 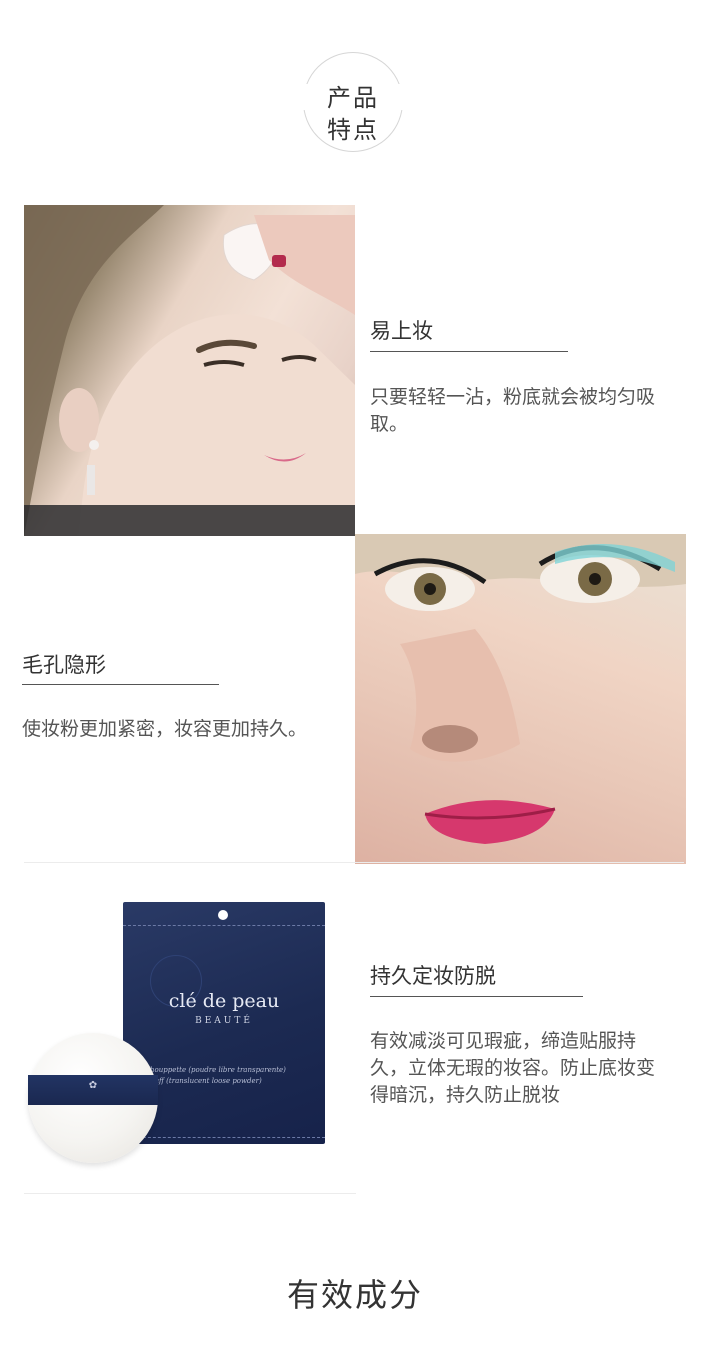 What do you see at coordinates (353, 98) in the screenshot?
I see `badge-line-1: 产品` at bounding box center [353, 98].